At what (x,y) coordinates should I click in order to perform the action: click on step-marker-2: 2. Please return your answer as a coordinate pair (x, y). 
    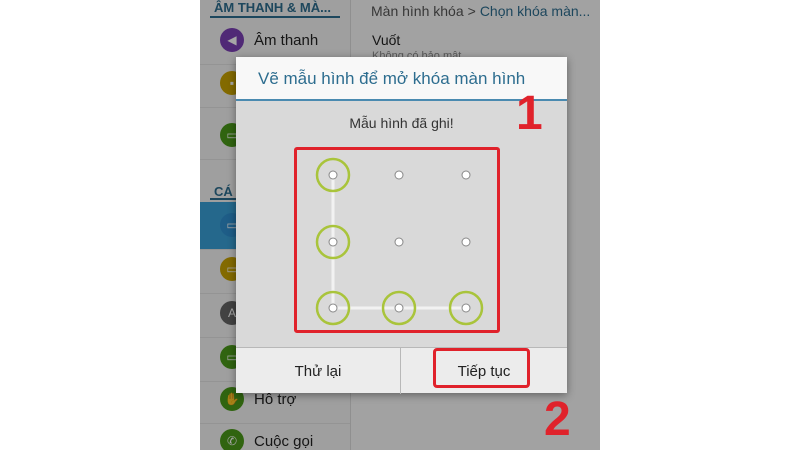
    Looking at the image, I should click on (557, 419).